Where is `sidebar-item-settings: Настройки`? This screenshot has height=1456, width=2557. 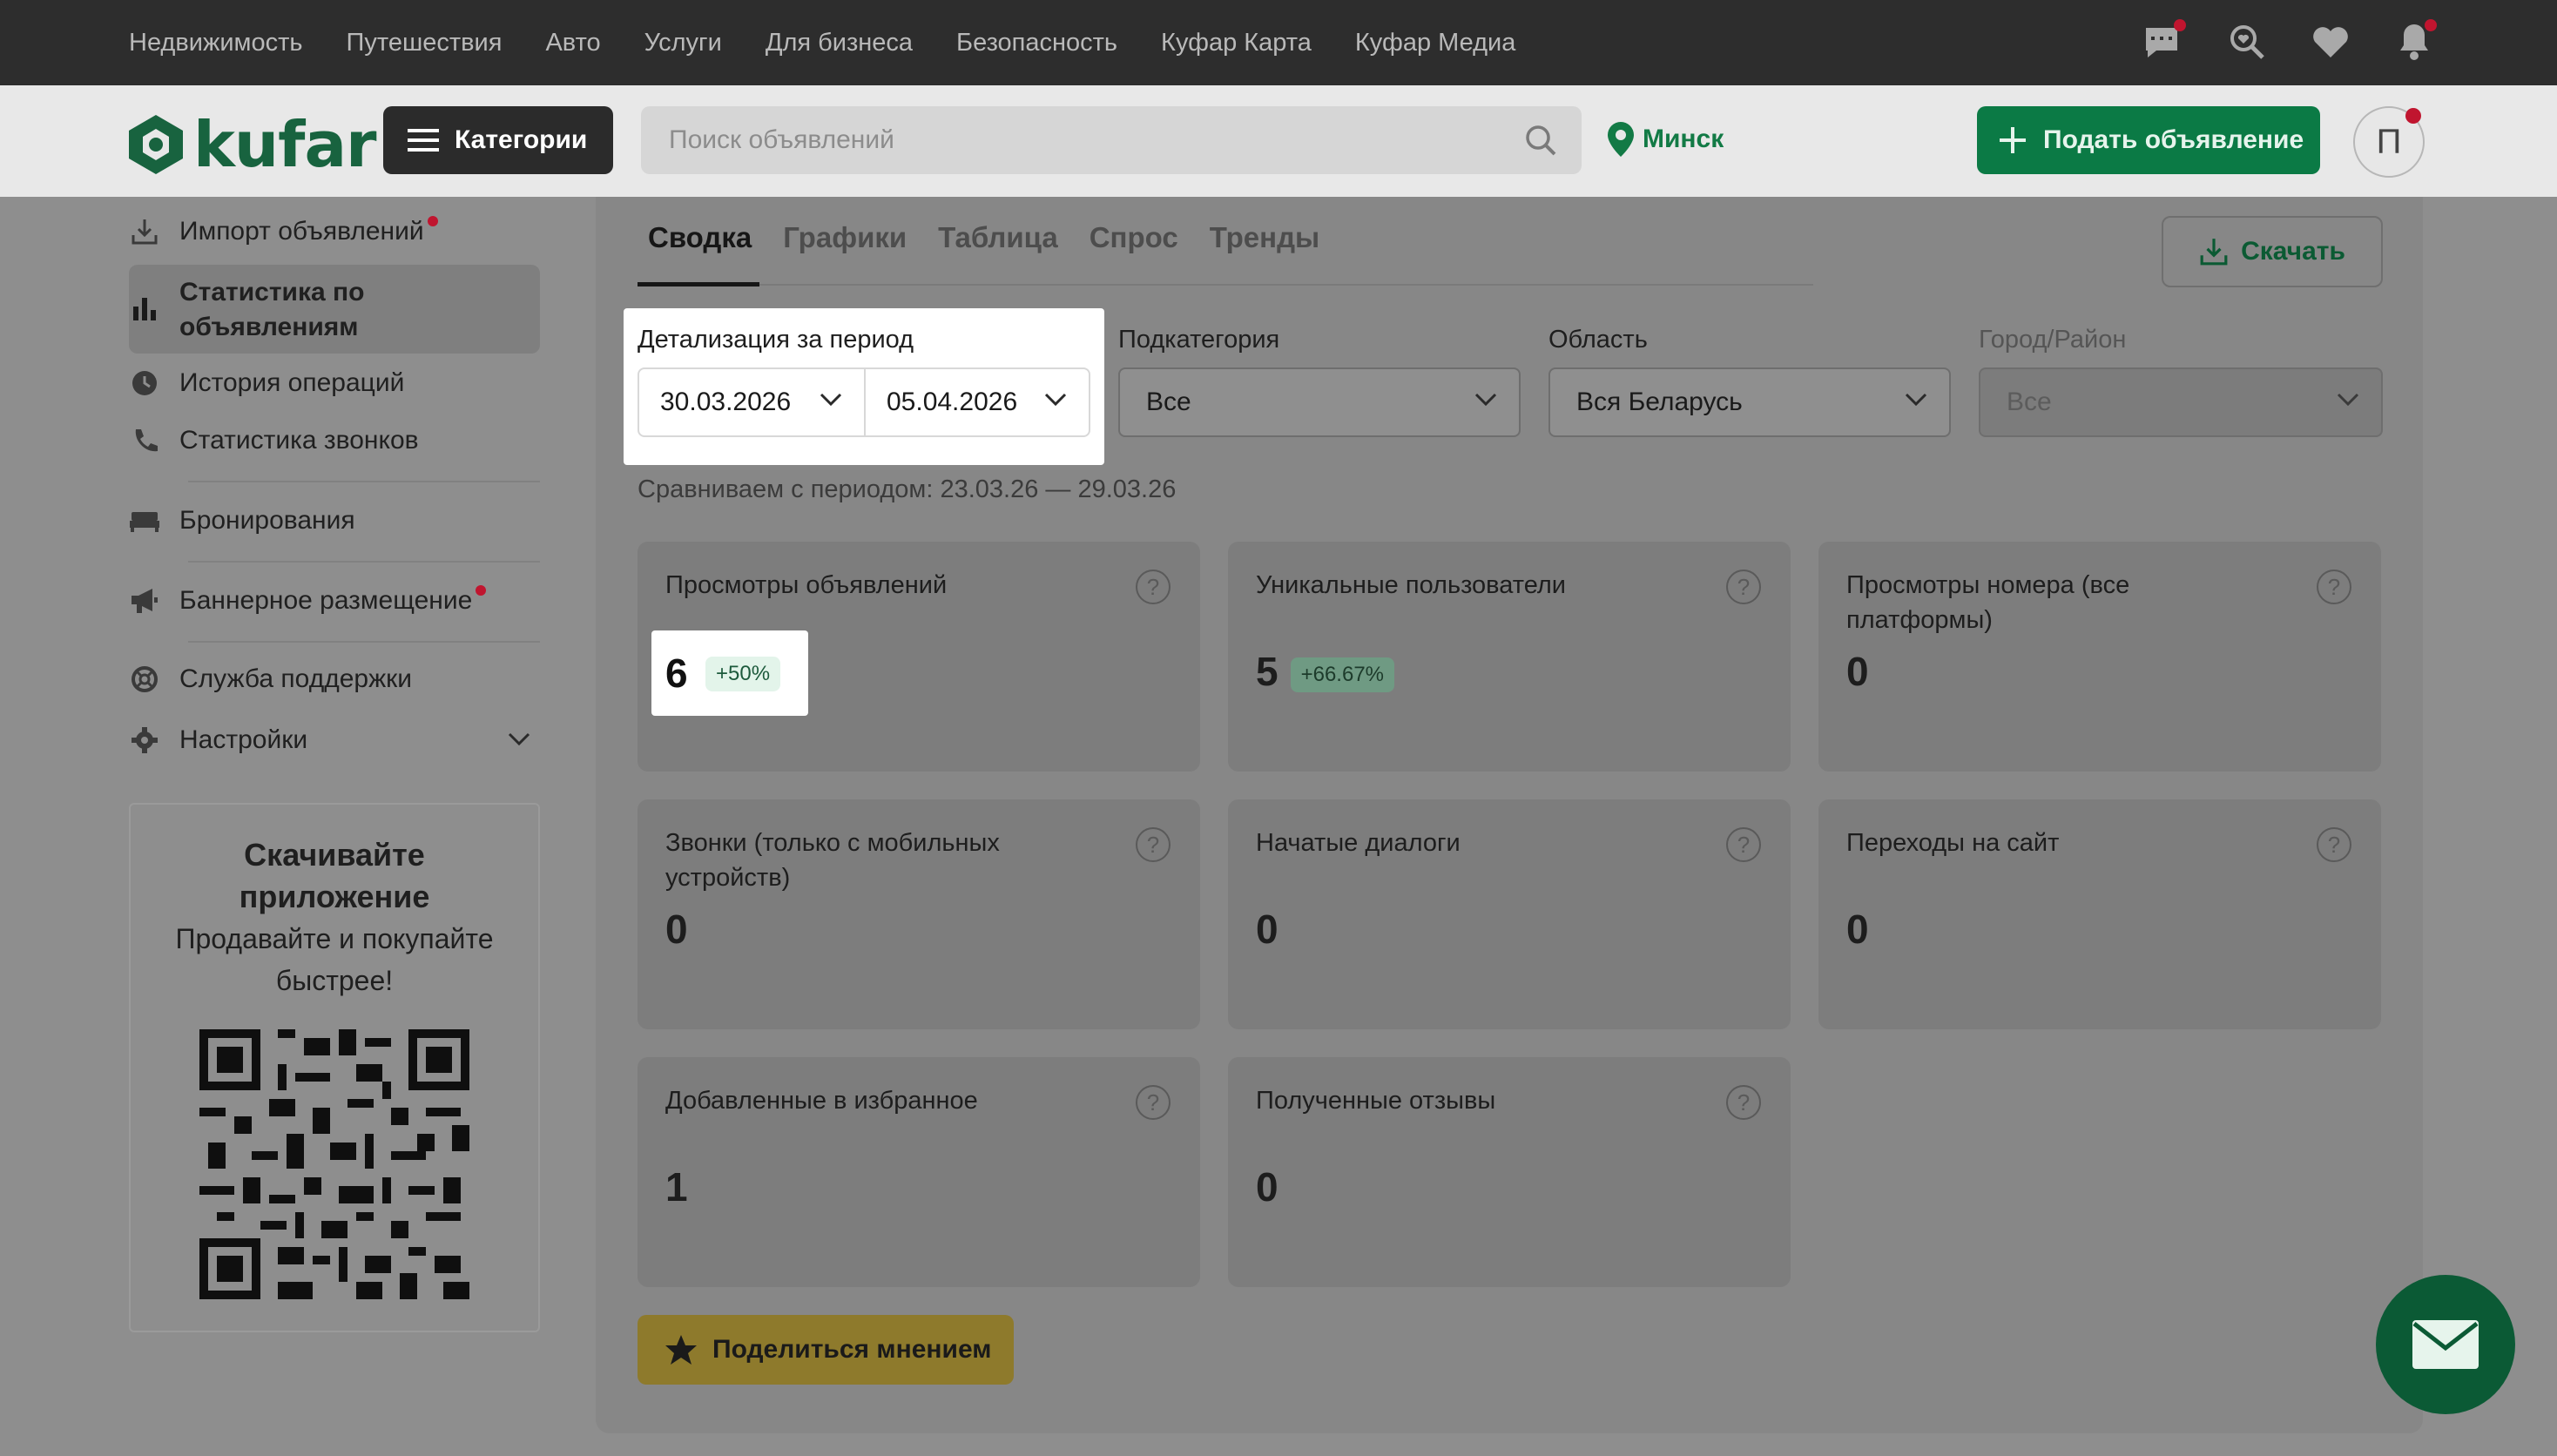 sidebar-item-settings: Настройки is located at coordinates (335, 740).